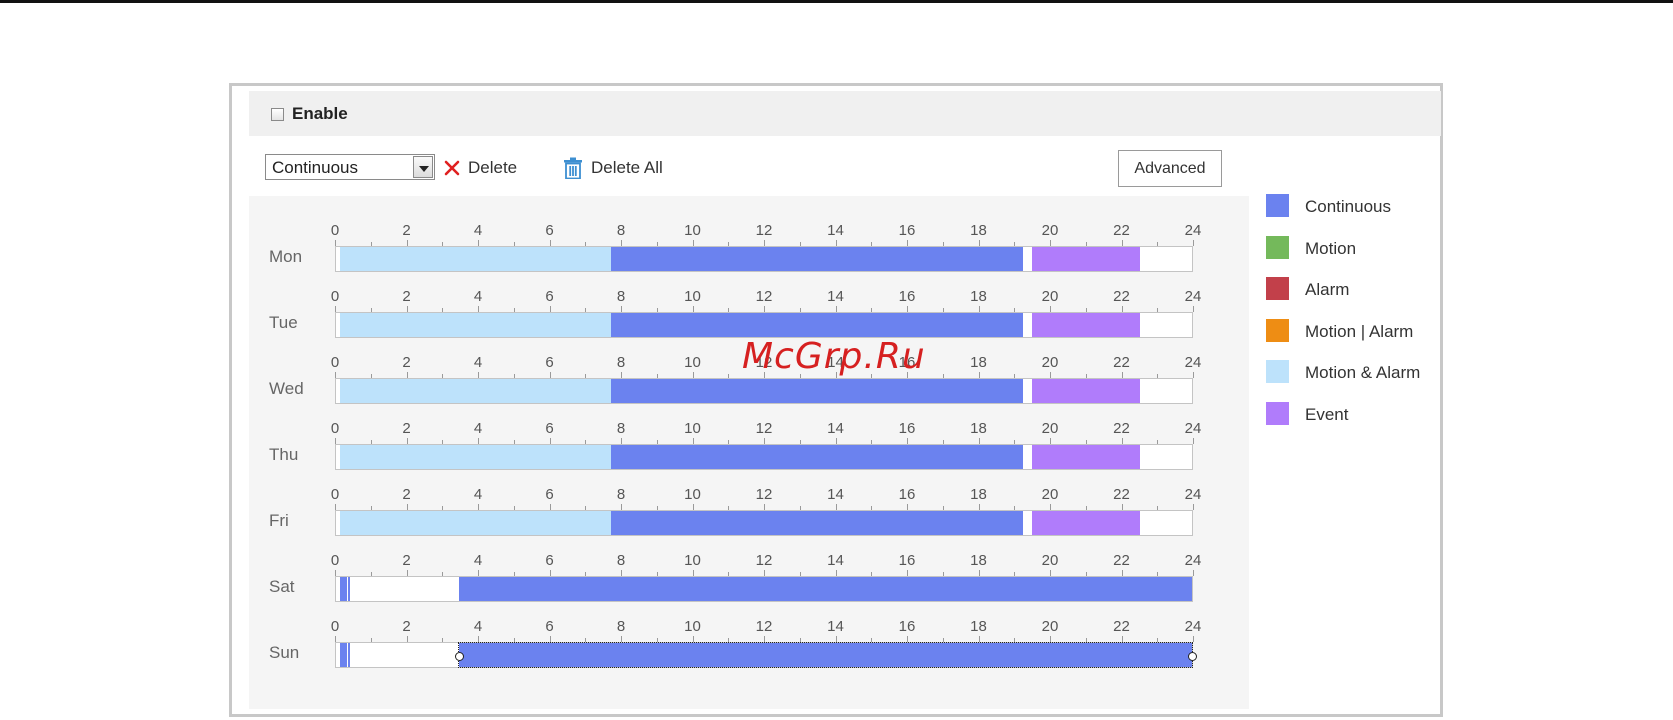  I want to click on enable-label: Enable, so click(320, 113).